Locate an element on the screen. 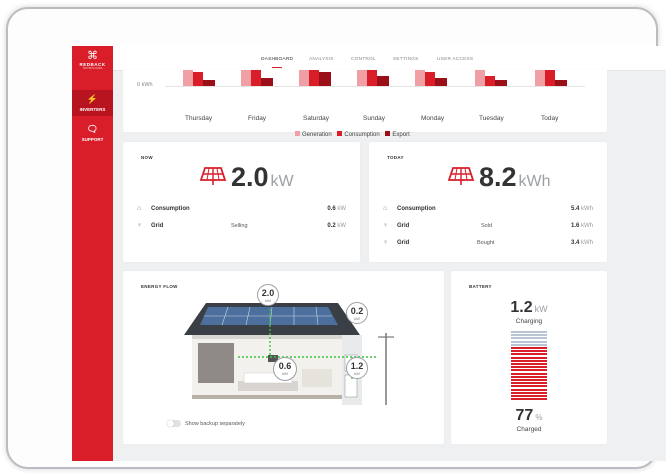 Image resolution: width=668 pixels, height=474 pixels. battery-level-gauge is located at coordinates (529, 367).